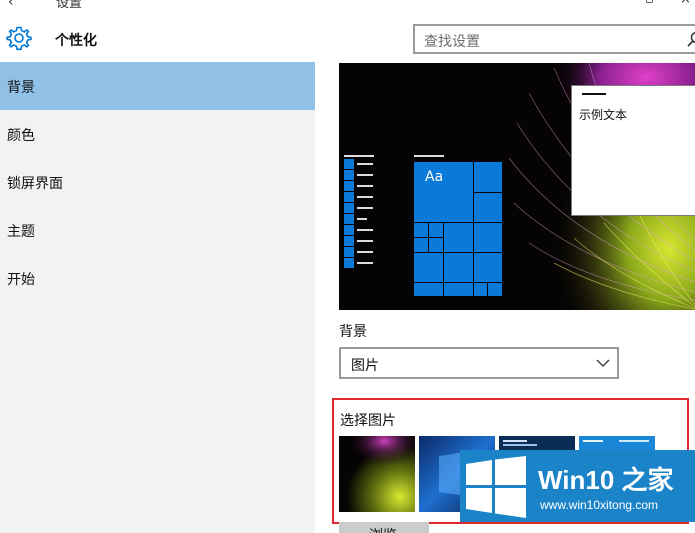 This screenshot has height=533, width=695. Describe the element at coordinates (157, 230) in the screenshot. I see `sidebar-item-themes: 主题` at that location.